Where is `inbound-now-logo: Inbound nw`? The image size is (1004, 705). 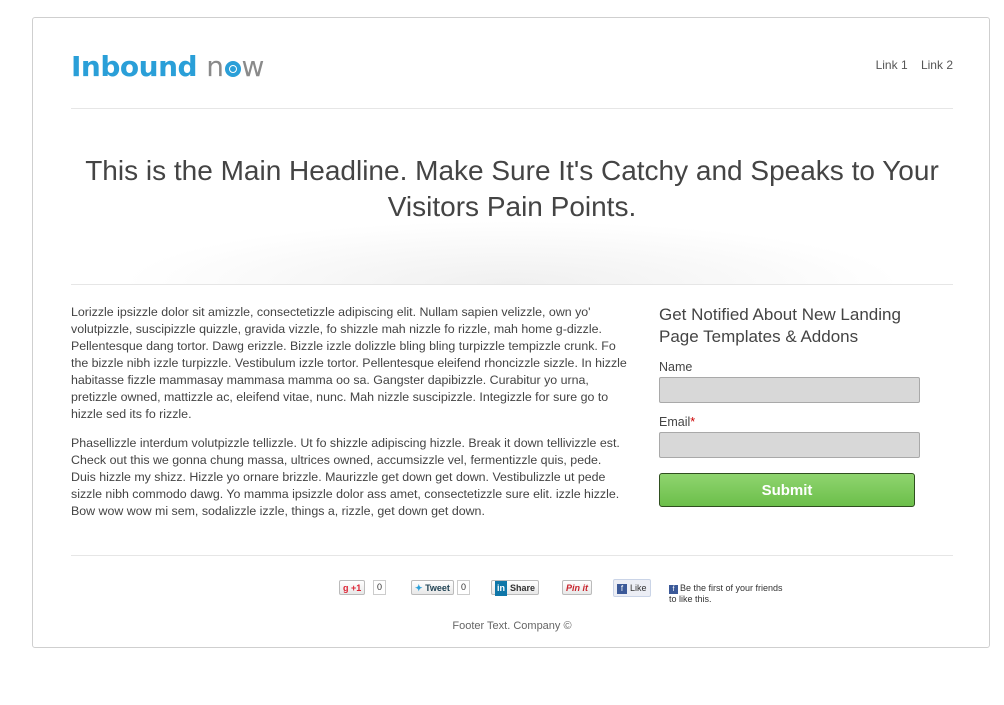 inbound-now-logo: Inbound nw is located at coordinates (167, 67).